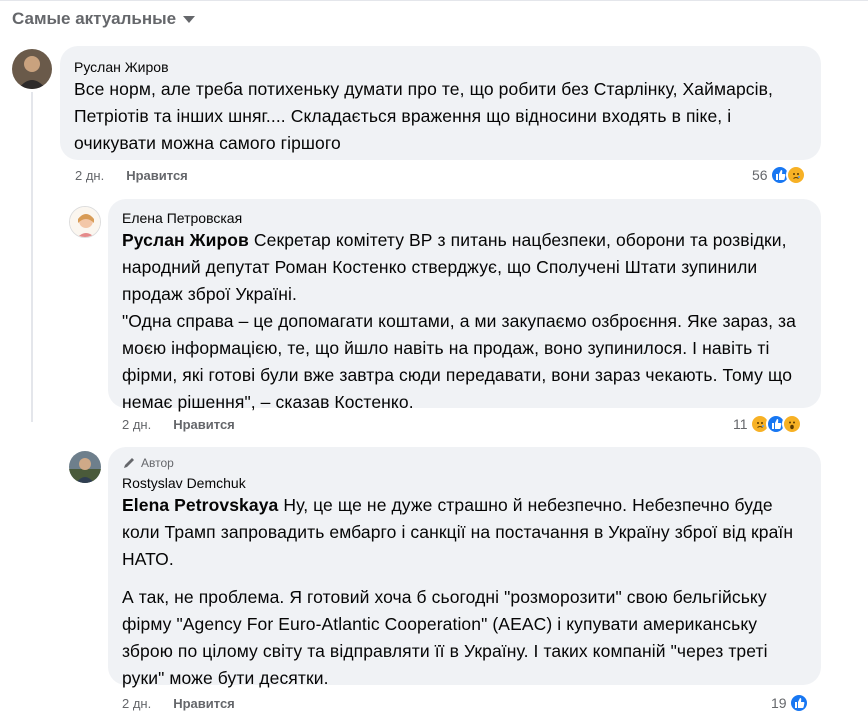  What do you see at coordinates (791, 424) in the screenshot?
I see `wow-icon` at bounding box center [791, 424].